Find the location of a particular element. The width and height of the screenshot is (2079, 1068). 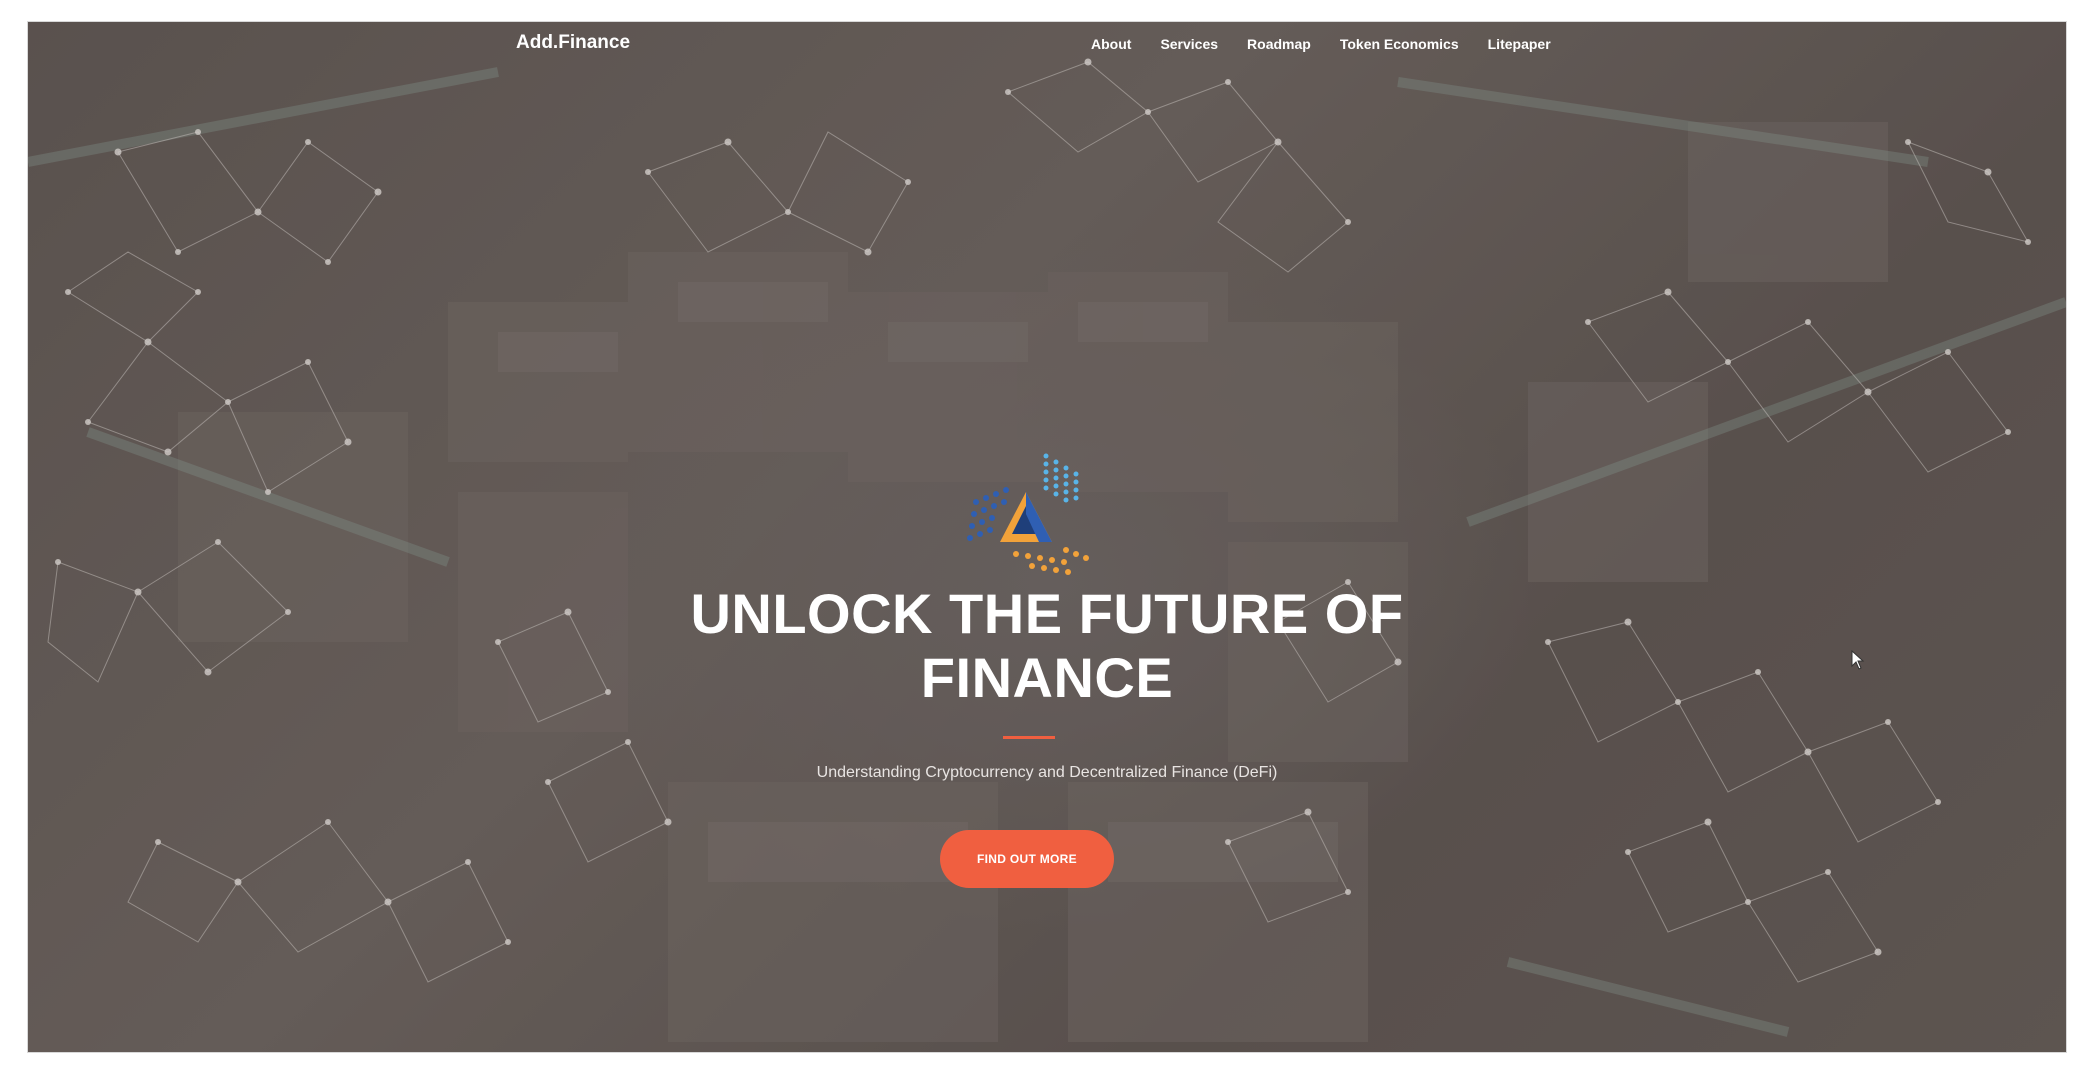

nav-link-roadmap: Roadmap is located at coordinates (1279, 44).